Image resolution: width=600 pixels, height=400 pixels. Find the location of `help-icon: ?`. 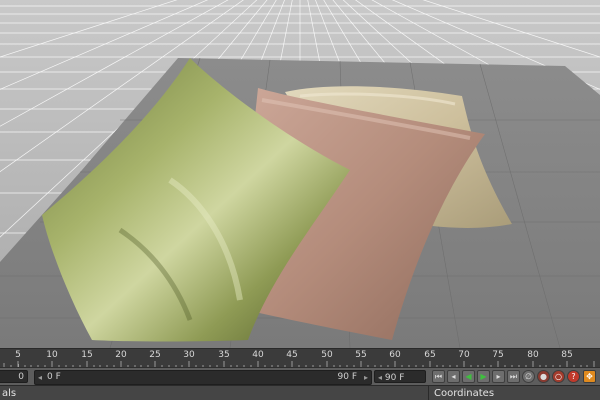

help-icon: ? is located at coordinates (573, 376).